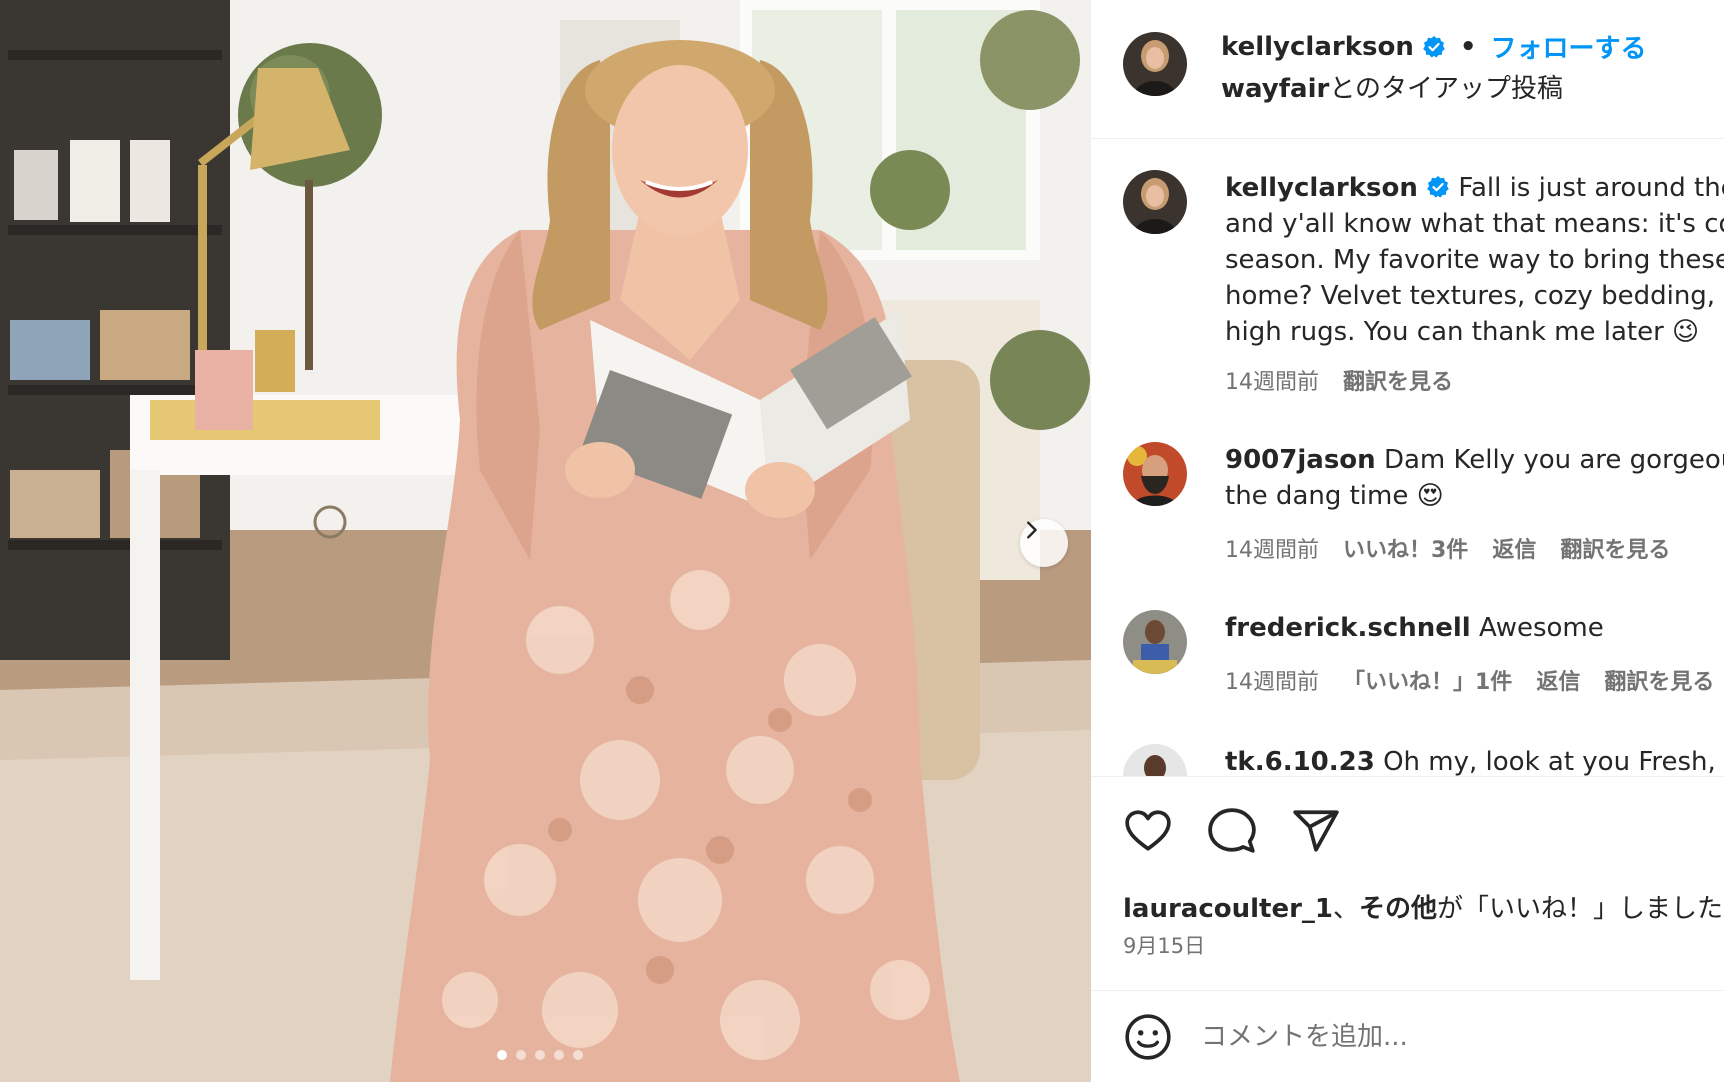  I want to click on carousel-indicator, so click(540, 1055).